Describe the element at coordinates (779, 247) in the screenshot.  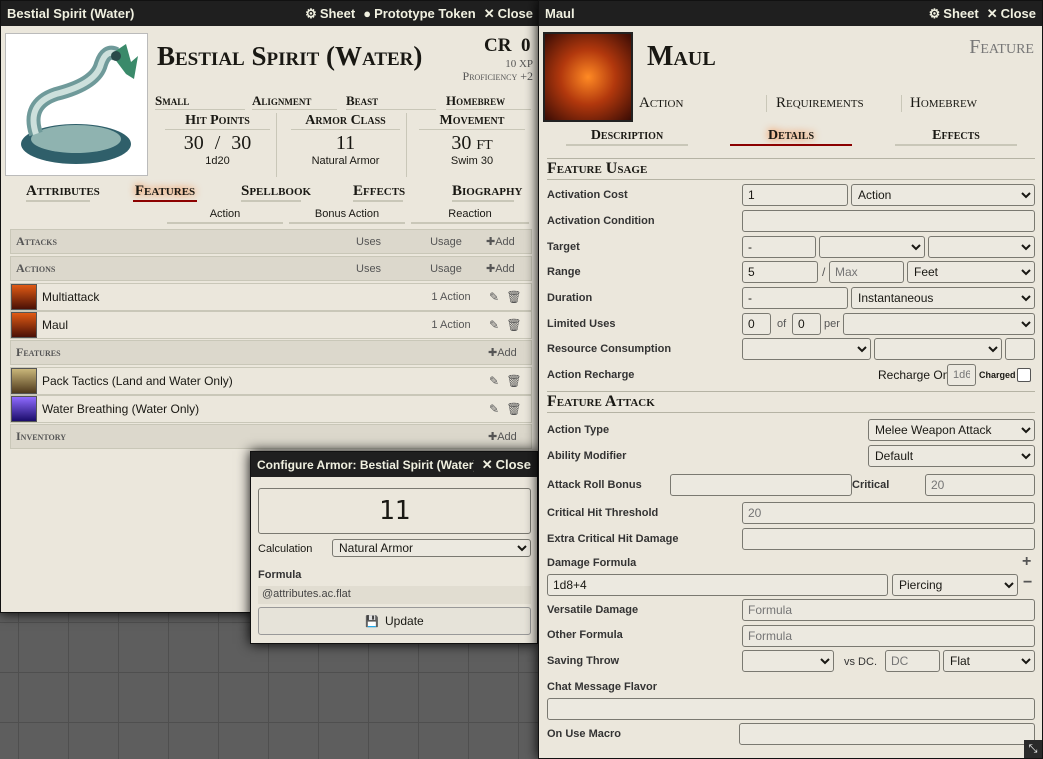
I see `target-value-input` at that location.